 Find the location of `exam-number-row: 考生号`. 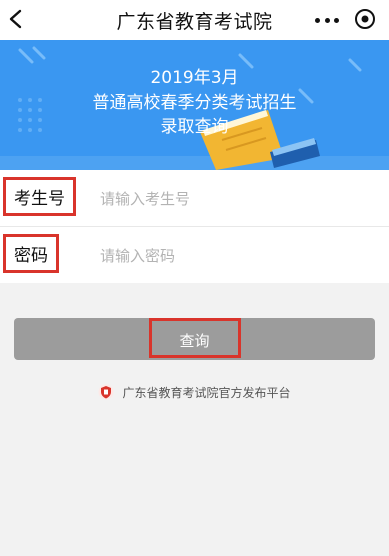

exam-number-row: 考生号 is located at coordinates (194, 198).